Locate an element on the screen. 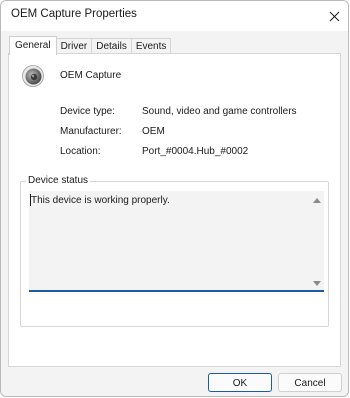 This screenshot has height=398, width=350. speaker-icon is located at coordinates (33, 76).